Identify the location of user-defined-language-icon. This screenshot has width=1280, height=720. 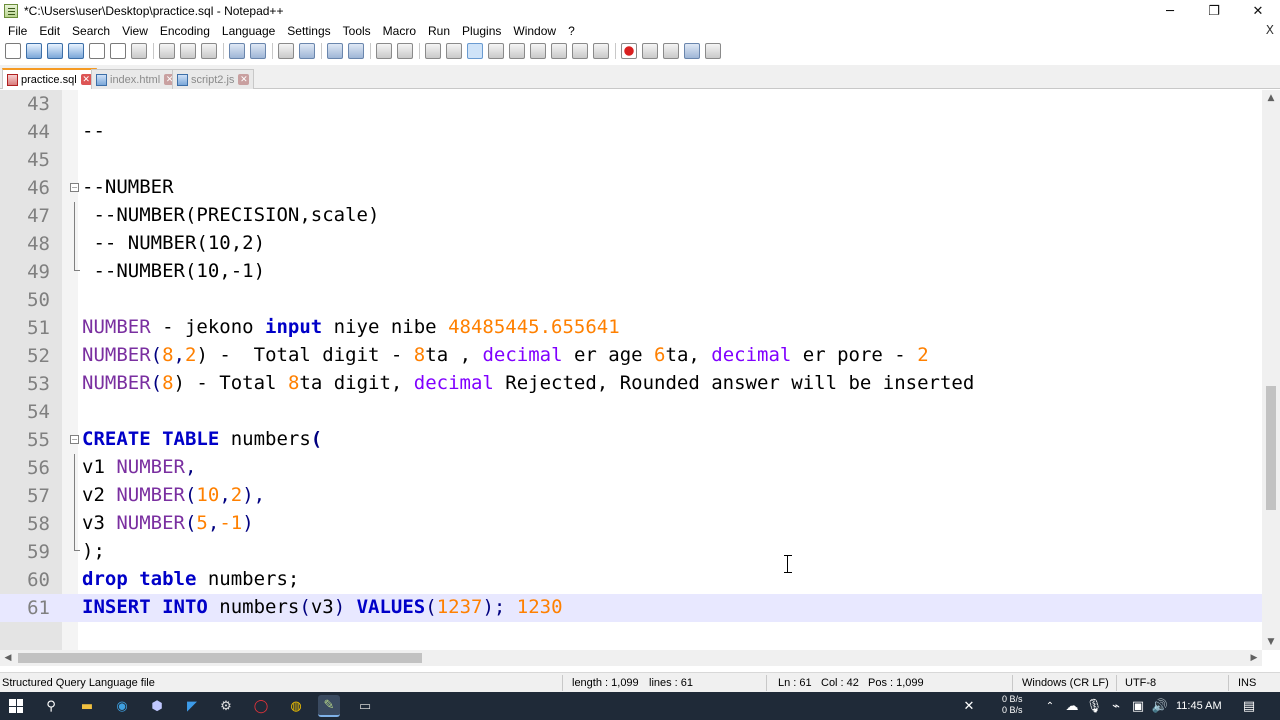
(496, 51).